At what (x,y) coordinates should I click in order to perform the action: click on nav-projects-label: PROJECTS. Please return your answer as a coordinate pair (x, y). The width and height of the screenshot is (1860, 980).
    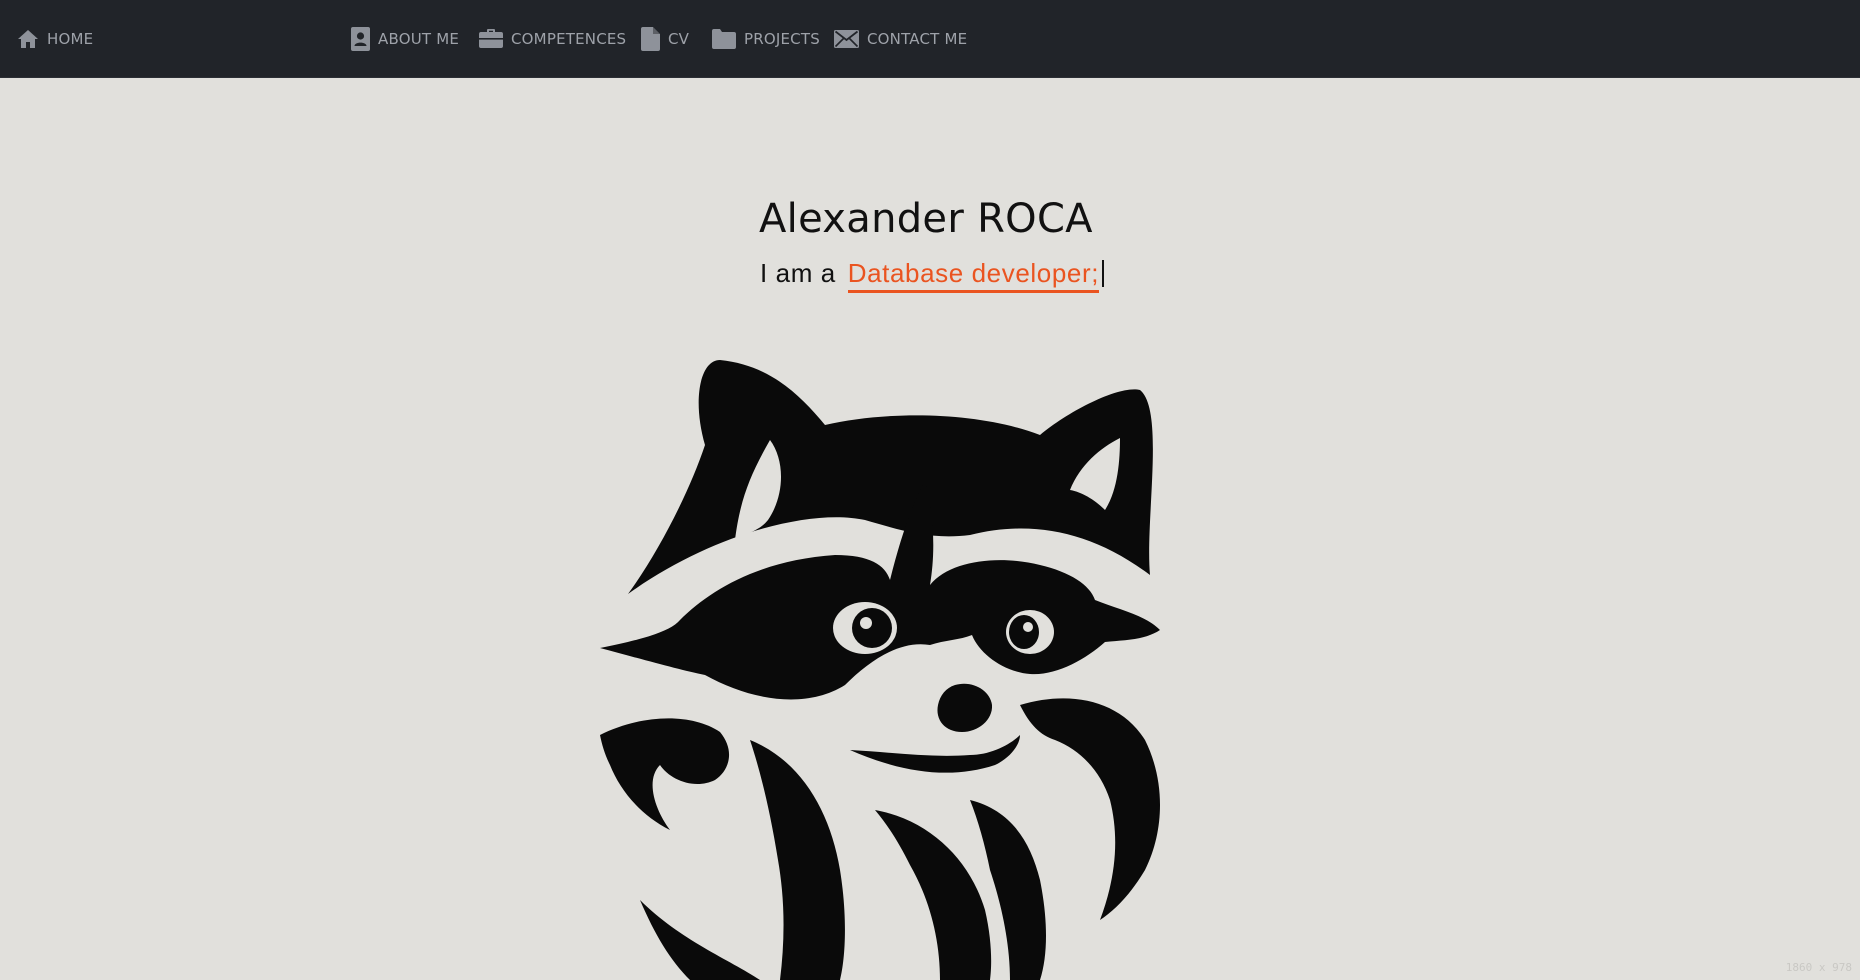
    Looking at the image, I should click on (782, 39).